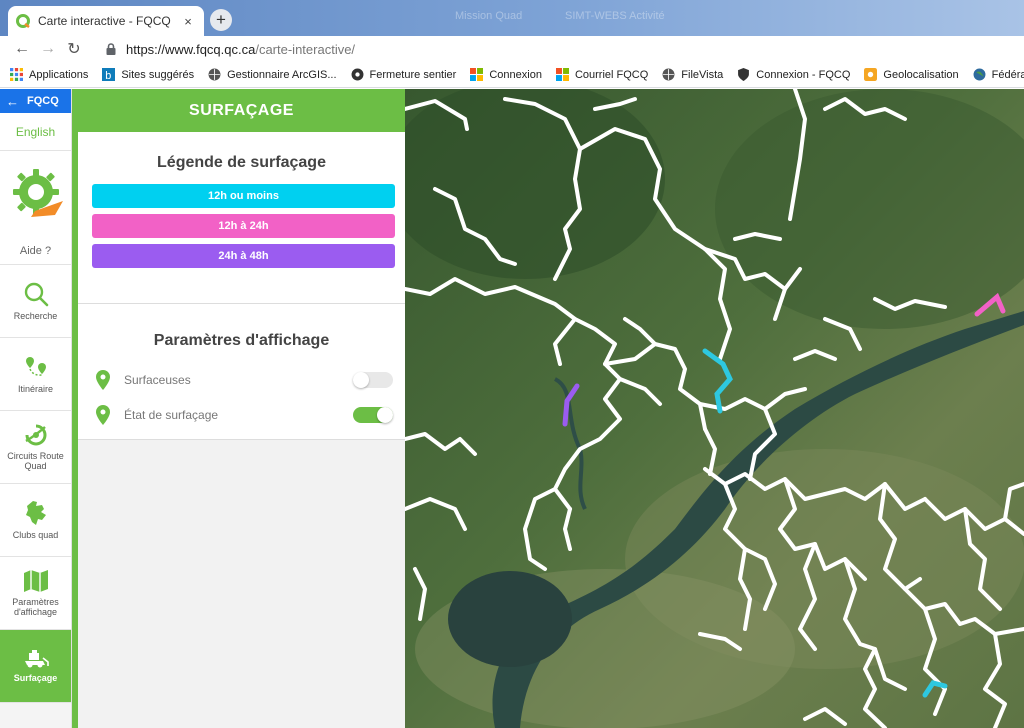 This screenshot has width=1024, height=728. I want to click on browser-tab: Carte interactive - FQCQ ×, so click(106, 21).